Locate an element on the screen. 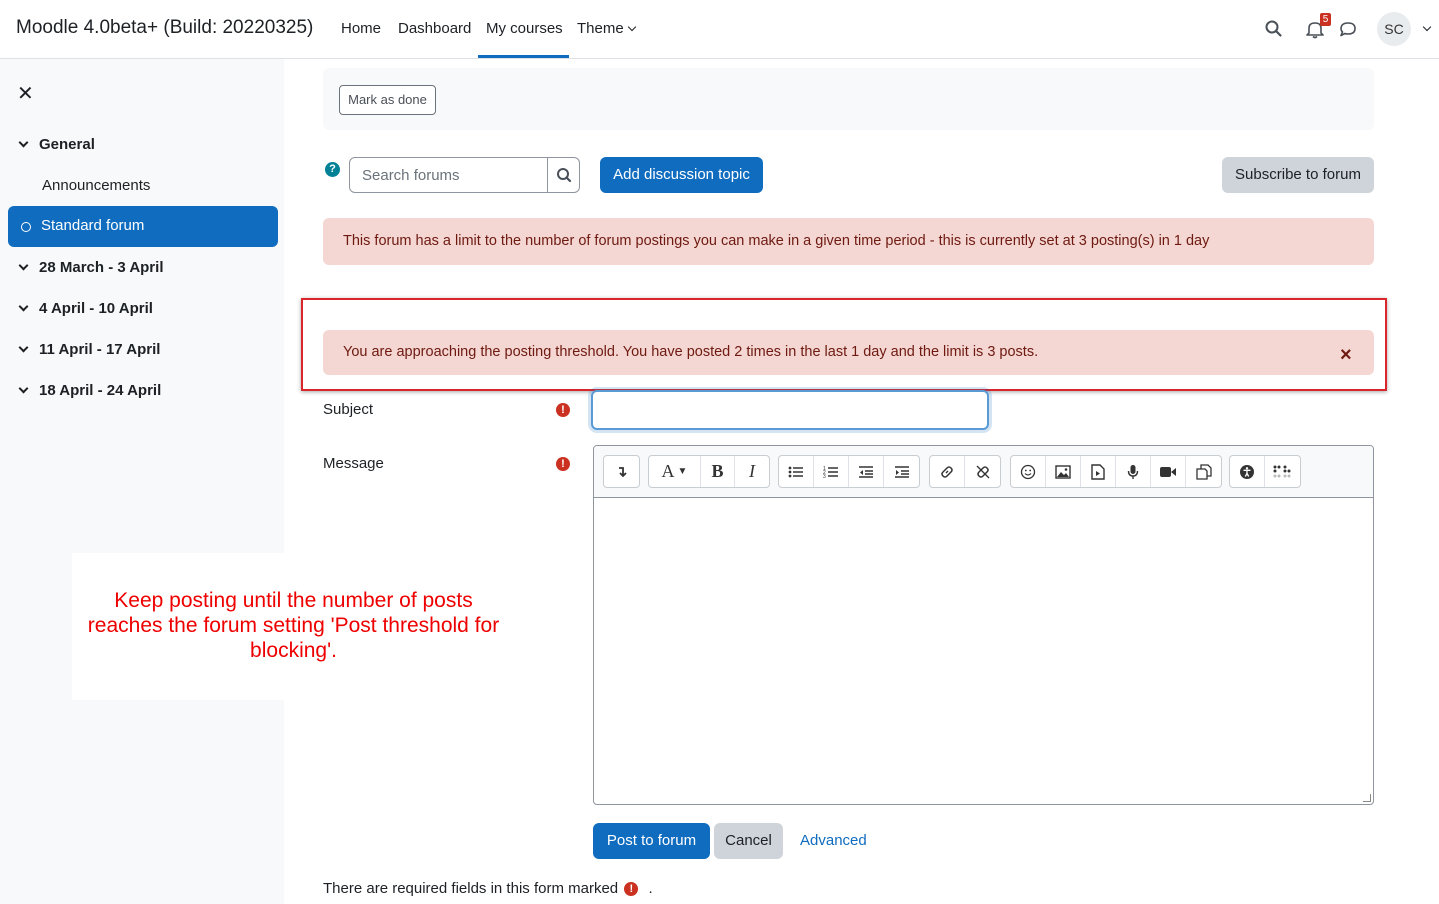 The width and height of the screenshot is (1439, 904). accessibility-checker-icon is located at coordinates (1247, 471).